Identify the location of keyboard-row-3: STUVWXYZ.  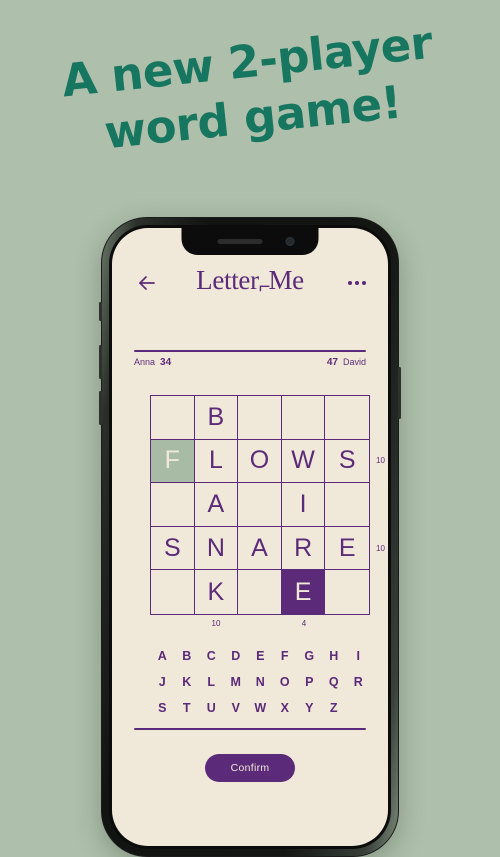
(262, 708).